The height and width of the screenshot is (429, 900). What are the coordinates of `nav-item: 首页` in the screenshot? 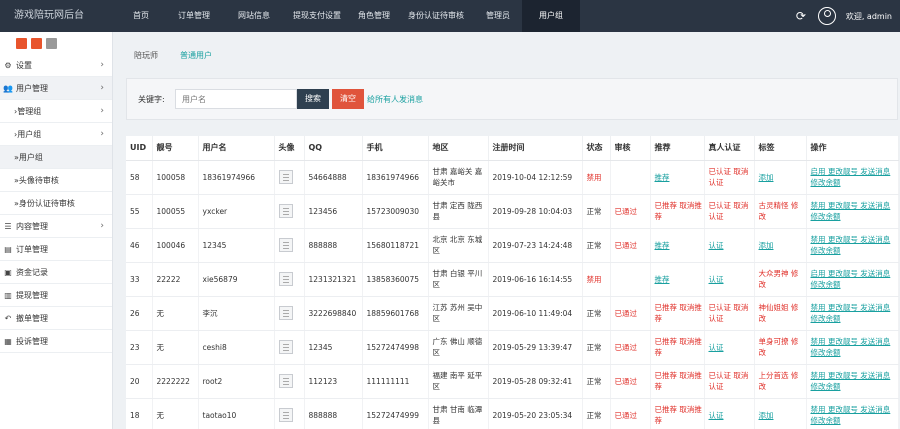 It's located at (141, 16).